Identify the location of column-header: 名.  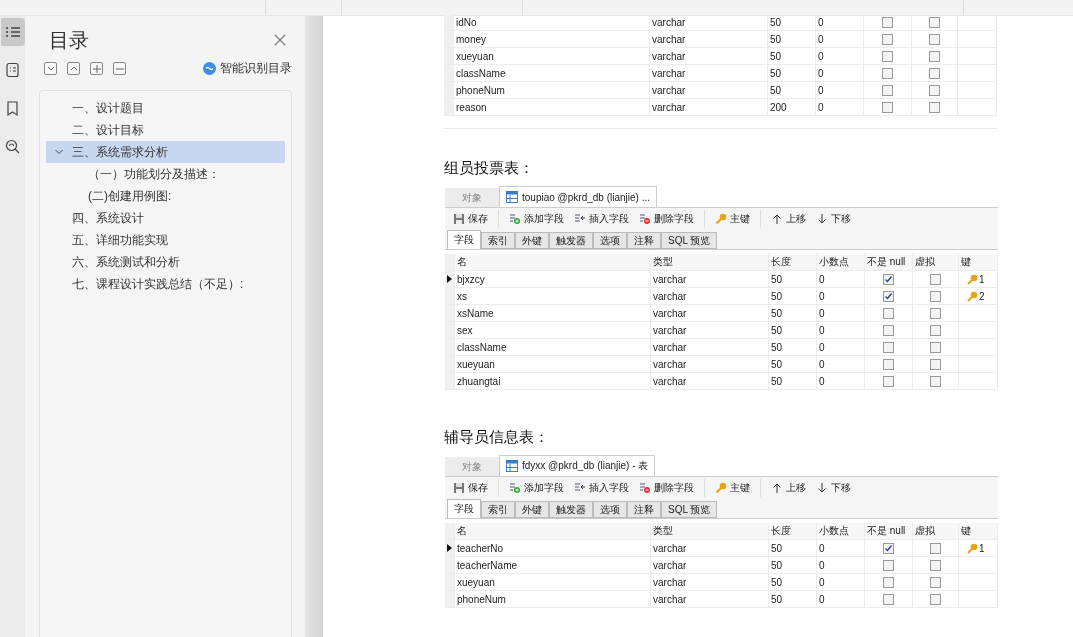
(553, 531).